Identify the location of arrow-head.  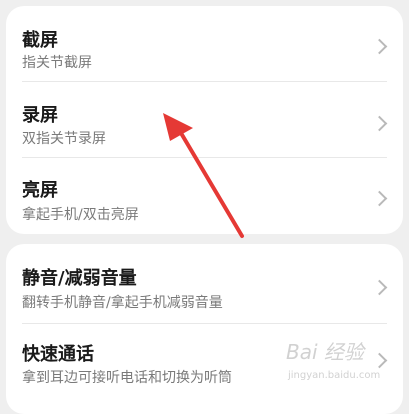
(178, 127).